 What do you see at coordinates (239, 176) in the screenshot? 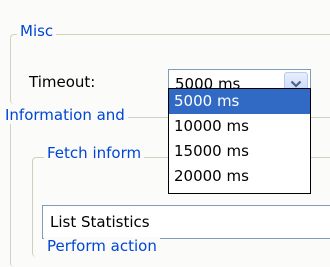
I see `timeout-option-20000: 20000 ms` at bounding box center [239, 176].